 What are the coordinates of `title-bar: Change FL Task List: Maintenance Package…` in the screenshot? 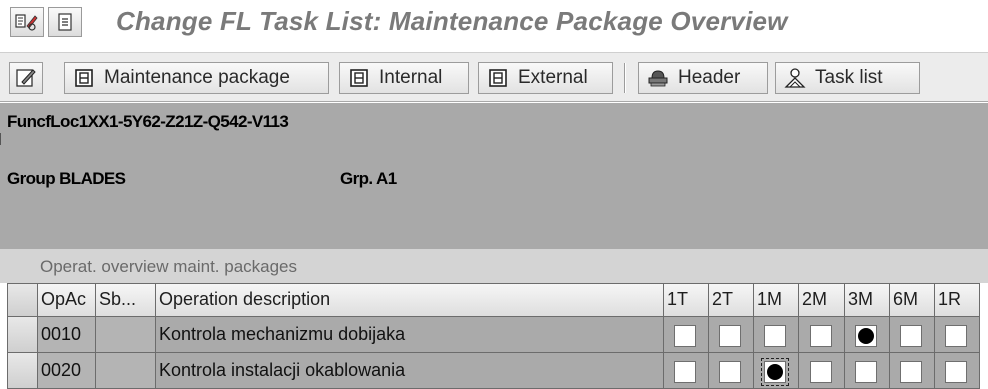 It's located at (494, 25).